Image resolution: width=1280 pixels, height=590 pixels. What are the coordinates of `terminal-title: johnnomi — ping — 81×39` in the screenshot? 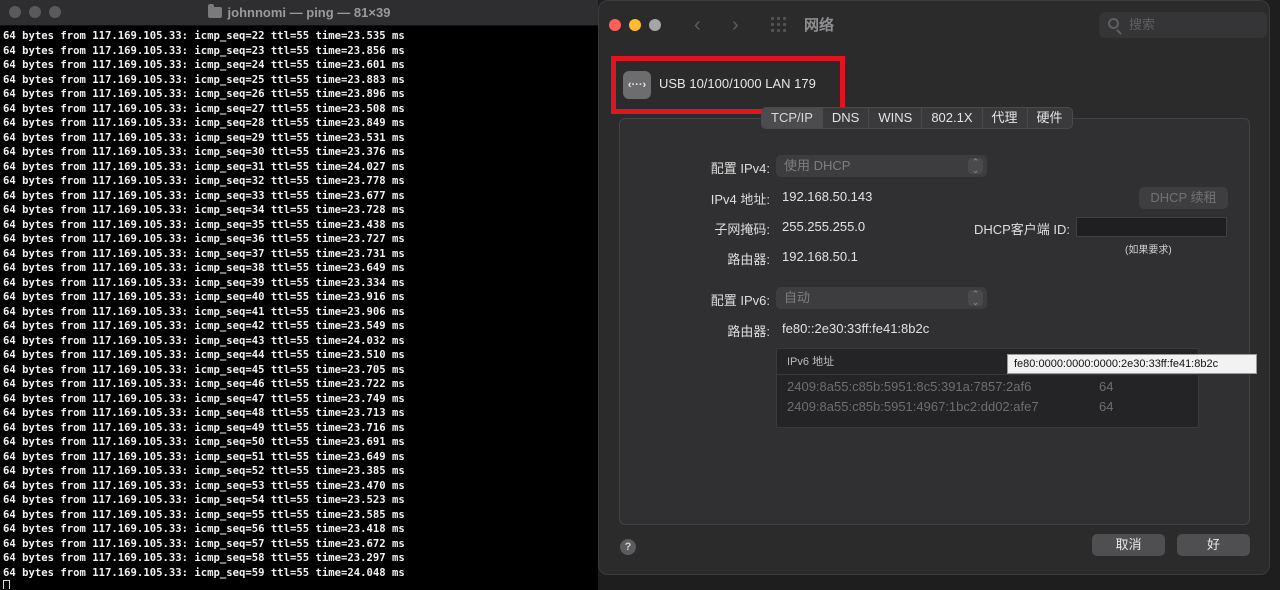 It's located at (299, 13).